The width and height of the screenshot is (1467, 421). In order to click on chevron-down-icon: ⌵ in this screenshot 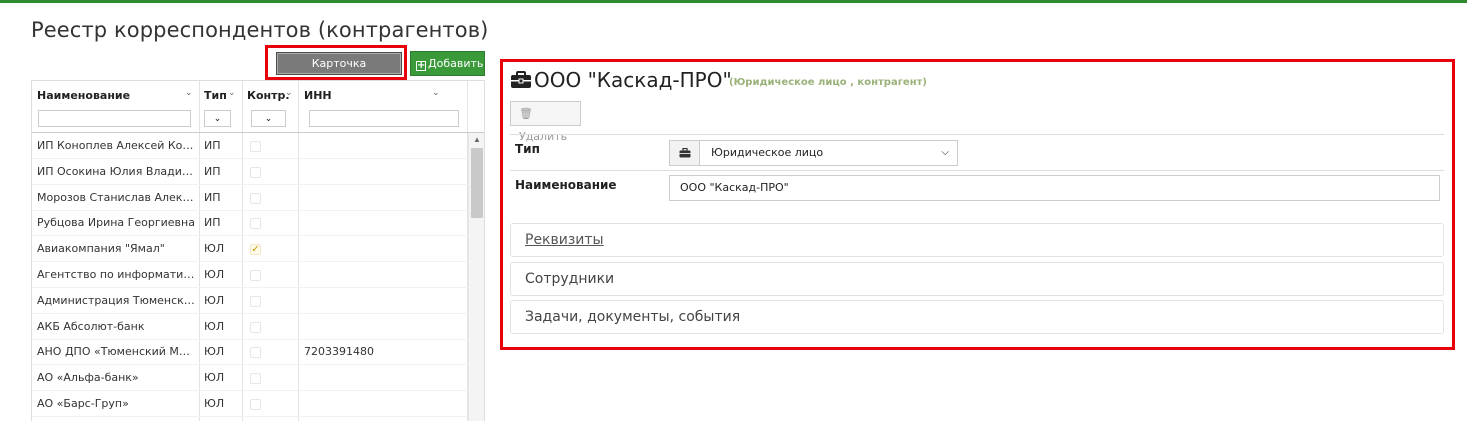, I will do `click(945, 152)`.